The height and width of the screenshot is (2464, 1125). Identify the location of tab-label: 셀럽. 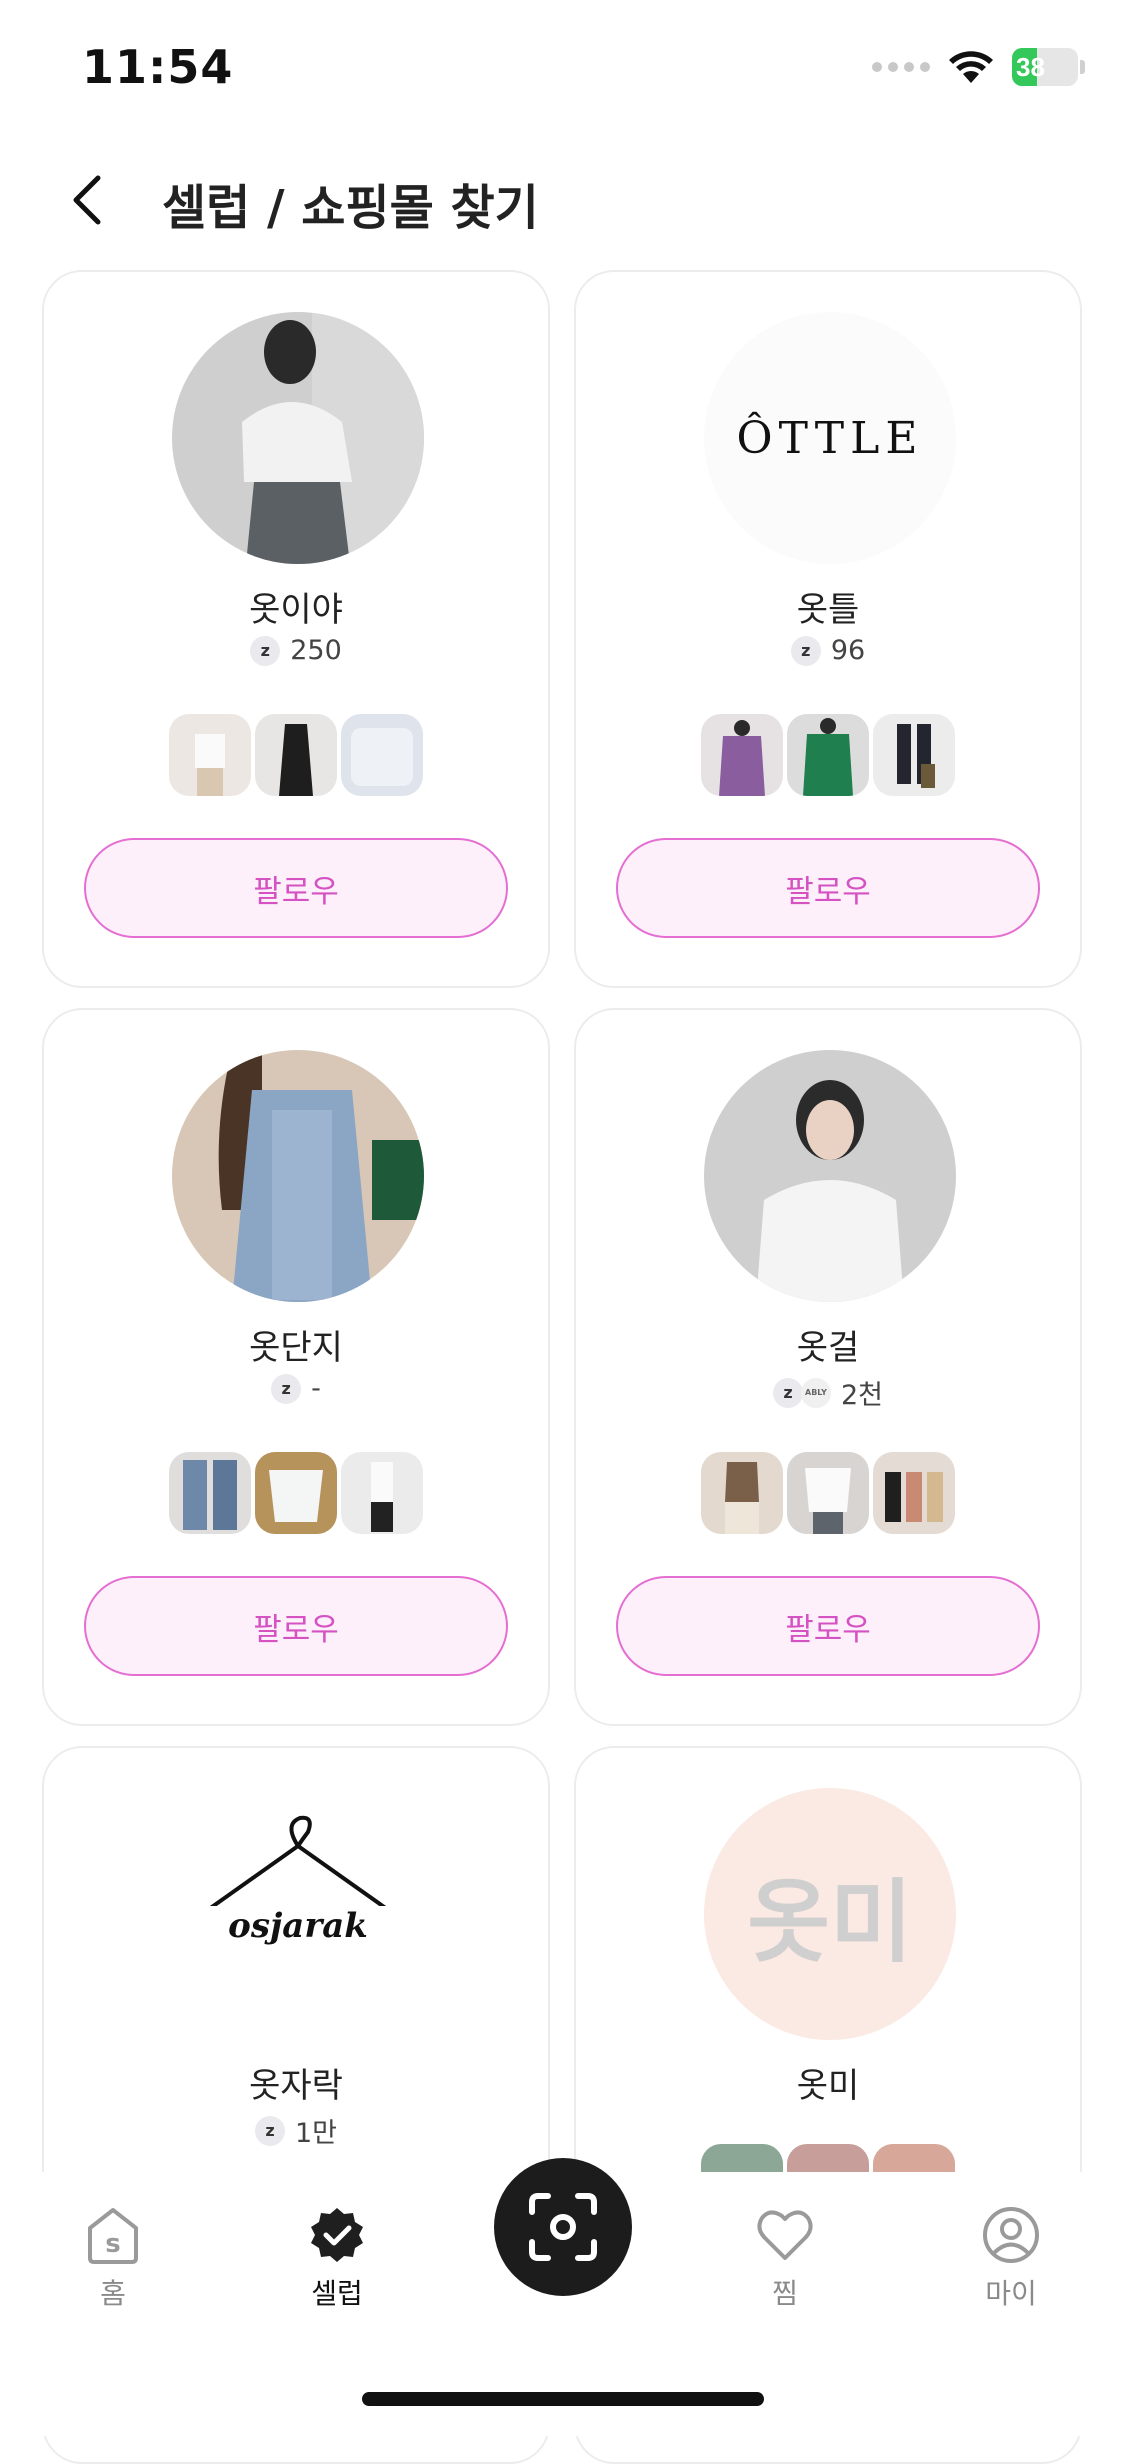
(337, 2293).